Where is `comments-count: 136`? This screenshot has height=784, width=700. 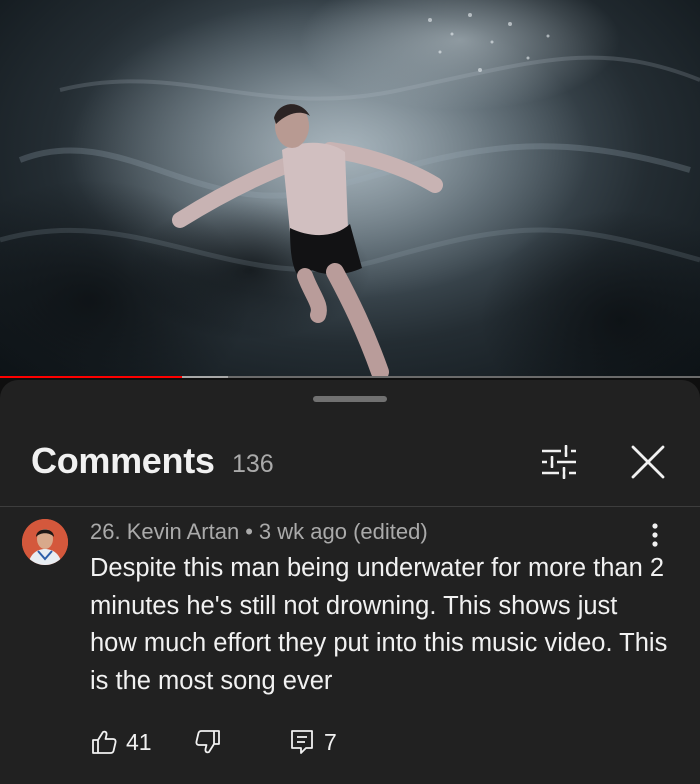
comments-count: 136 is located at coordinates (253, 464).